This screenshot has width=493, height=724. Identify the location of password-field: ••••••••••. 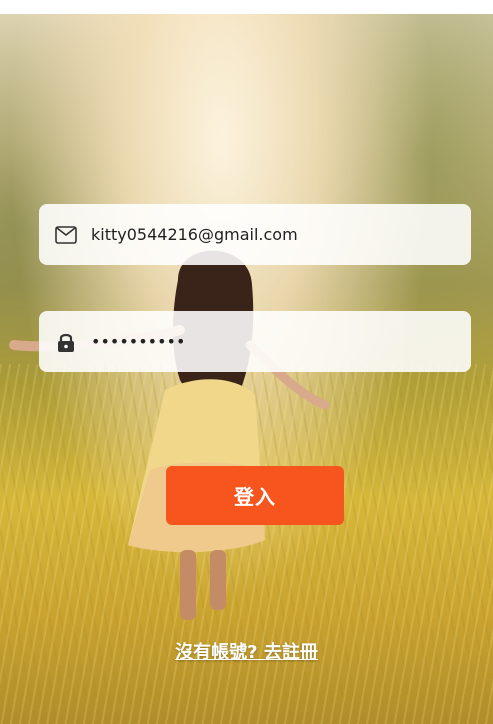
(255, 341).